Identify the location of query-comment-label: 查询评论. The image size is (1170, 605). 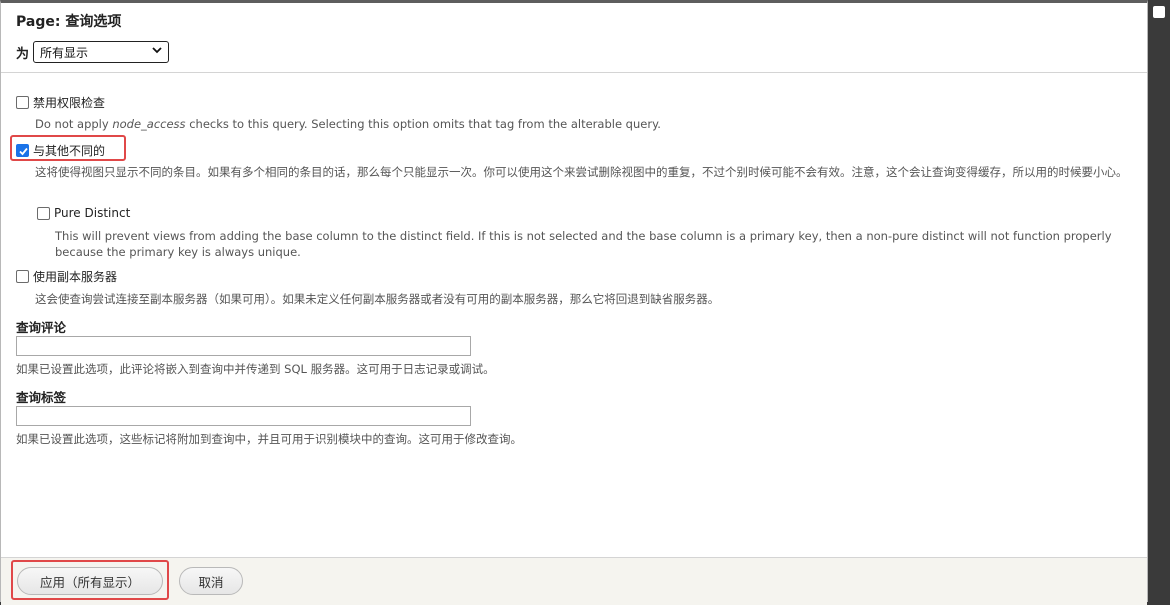
(41, 327).